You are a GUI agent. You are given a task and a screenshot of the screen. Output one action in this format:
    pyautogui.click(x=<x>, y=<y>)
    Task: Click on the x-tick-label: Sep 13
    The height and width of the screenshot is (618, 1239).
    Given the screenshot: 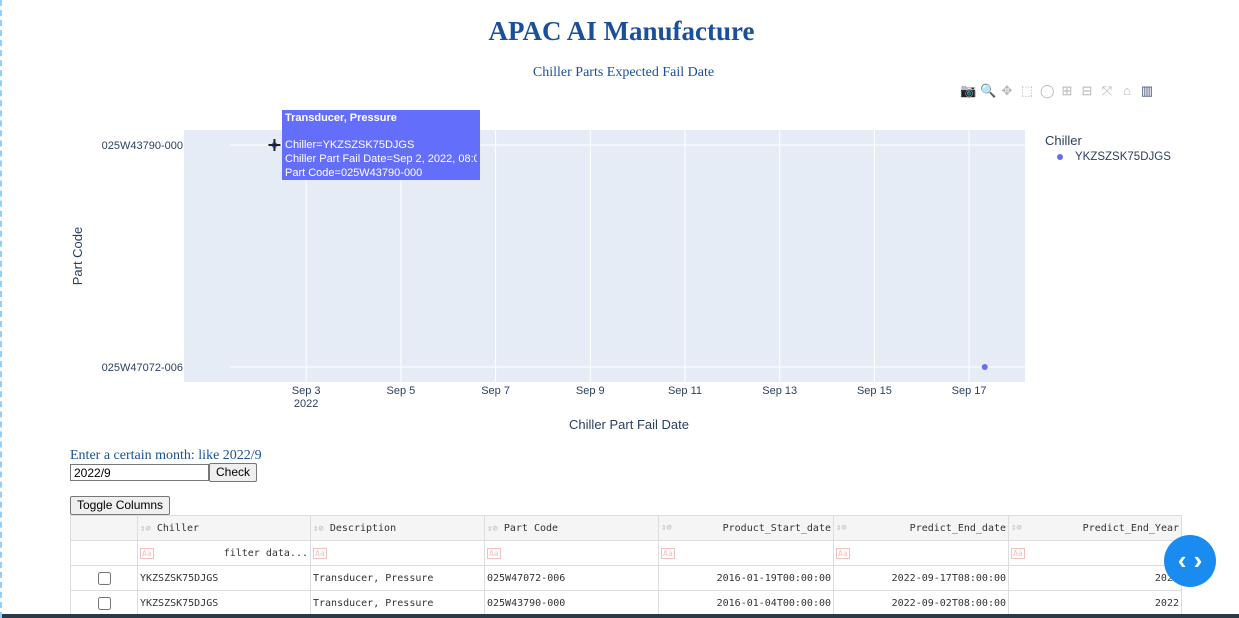 What is the action you would take?
    pyautogui.click(x=779, y=391)
    